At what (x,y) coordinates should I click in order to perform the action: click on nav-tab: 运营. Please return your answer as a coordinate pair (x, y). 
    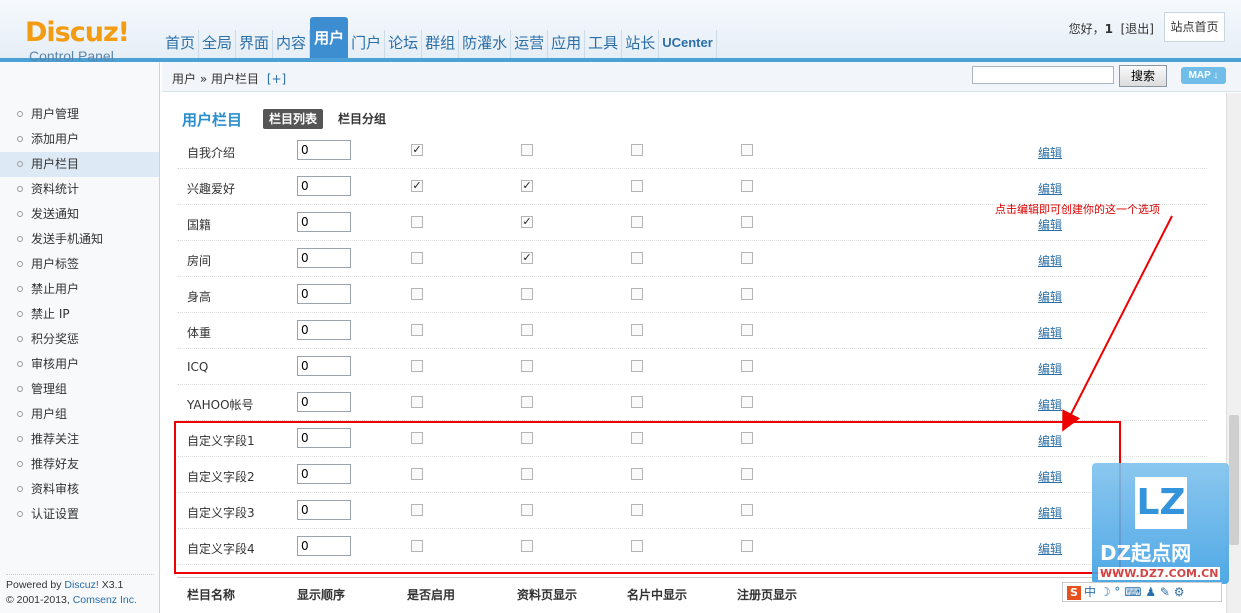
    Looking at the image, I should click on (530, 44).